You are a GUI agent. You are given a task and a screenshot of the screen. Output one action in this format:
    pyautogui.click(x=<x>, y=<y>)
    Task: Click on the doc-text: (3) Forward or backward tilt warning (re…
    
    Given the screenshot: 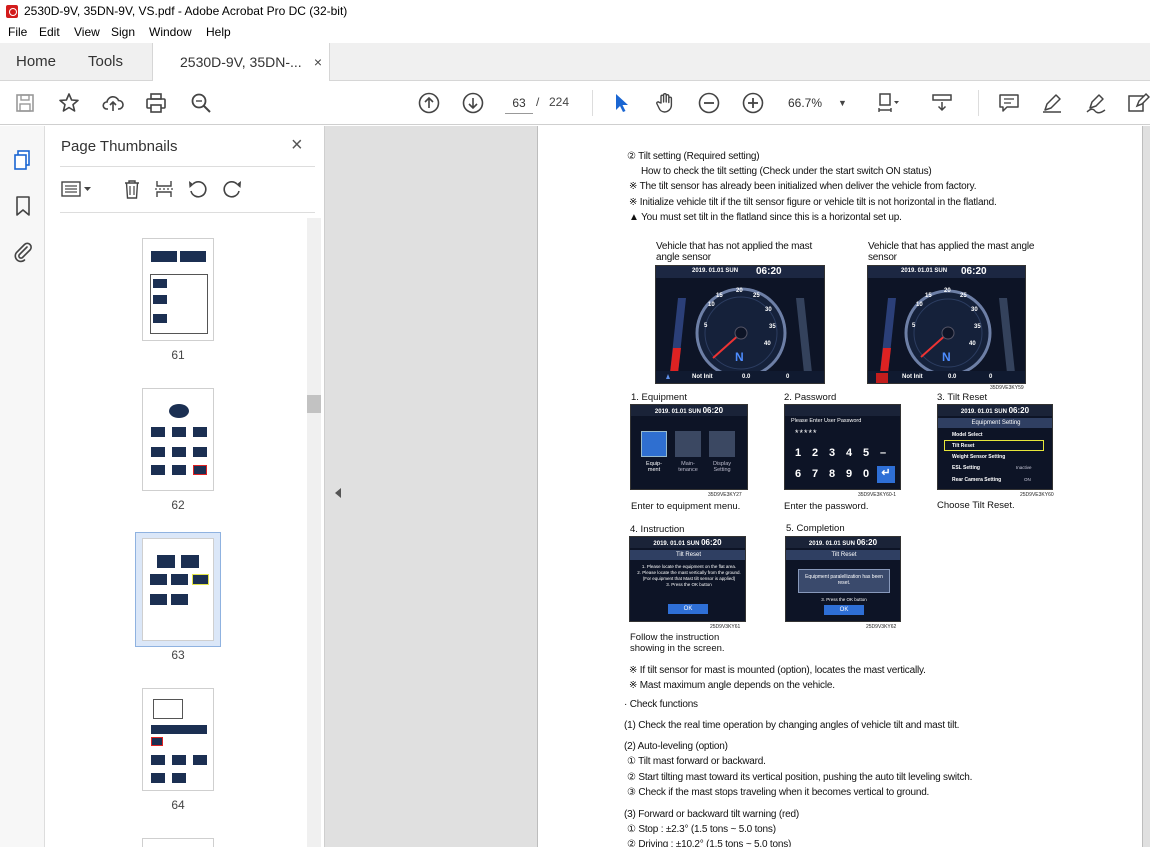 What is the action you would take?
    pyautogui.click(x=711, y=814)
    